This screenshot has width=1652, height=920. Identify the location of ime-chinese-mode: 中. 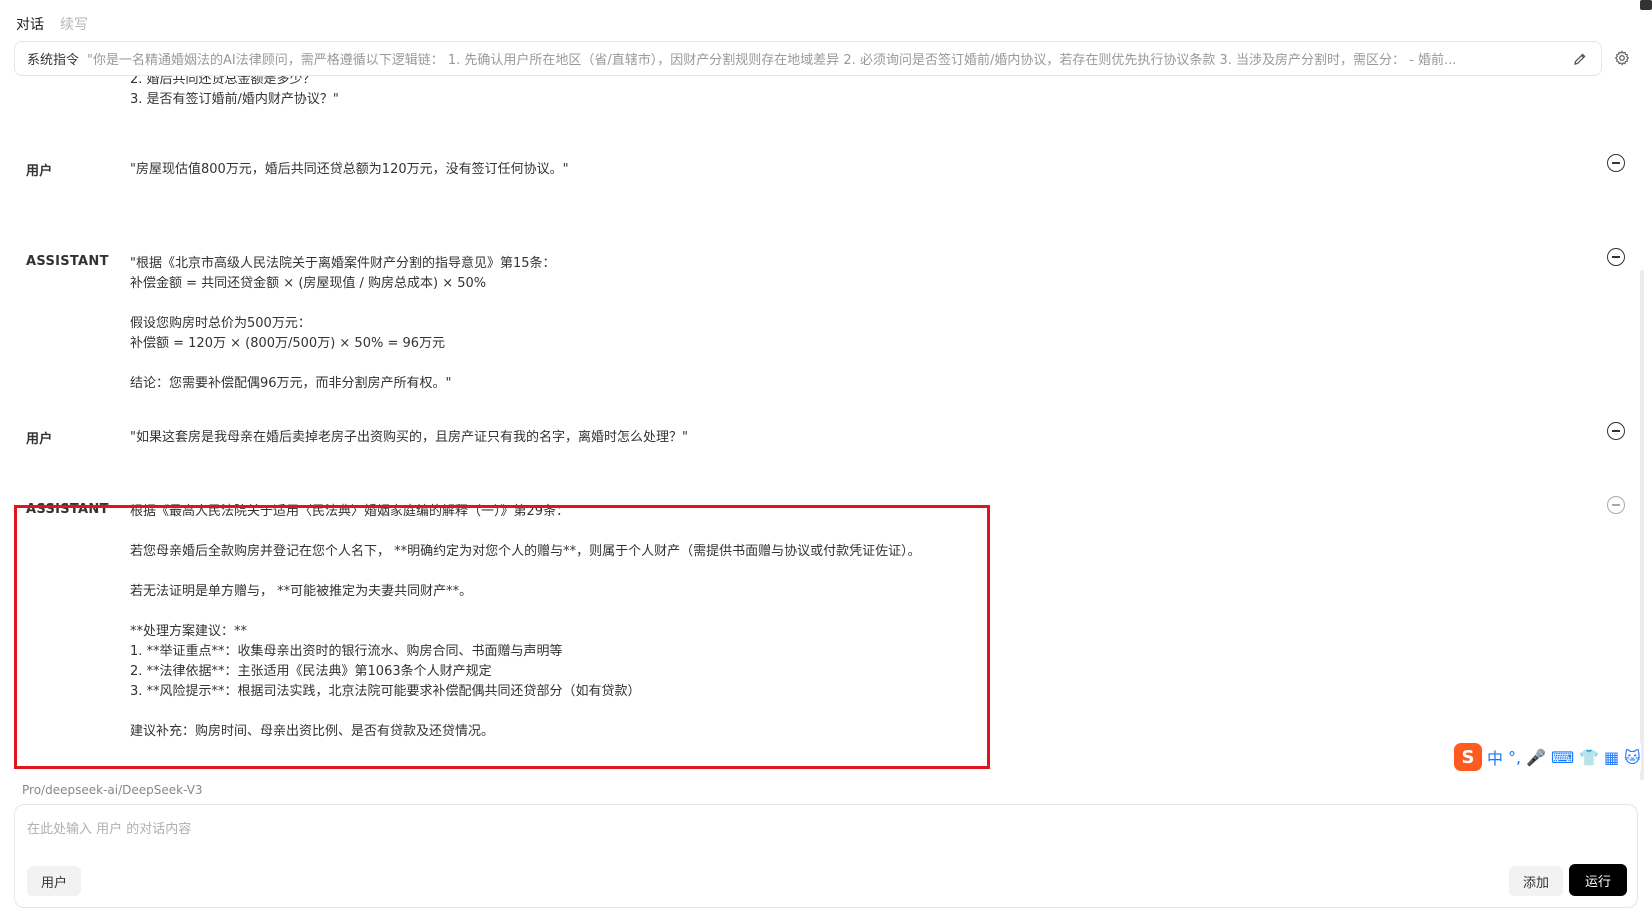
(1495, 757).